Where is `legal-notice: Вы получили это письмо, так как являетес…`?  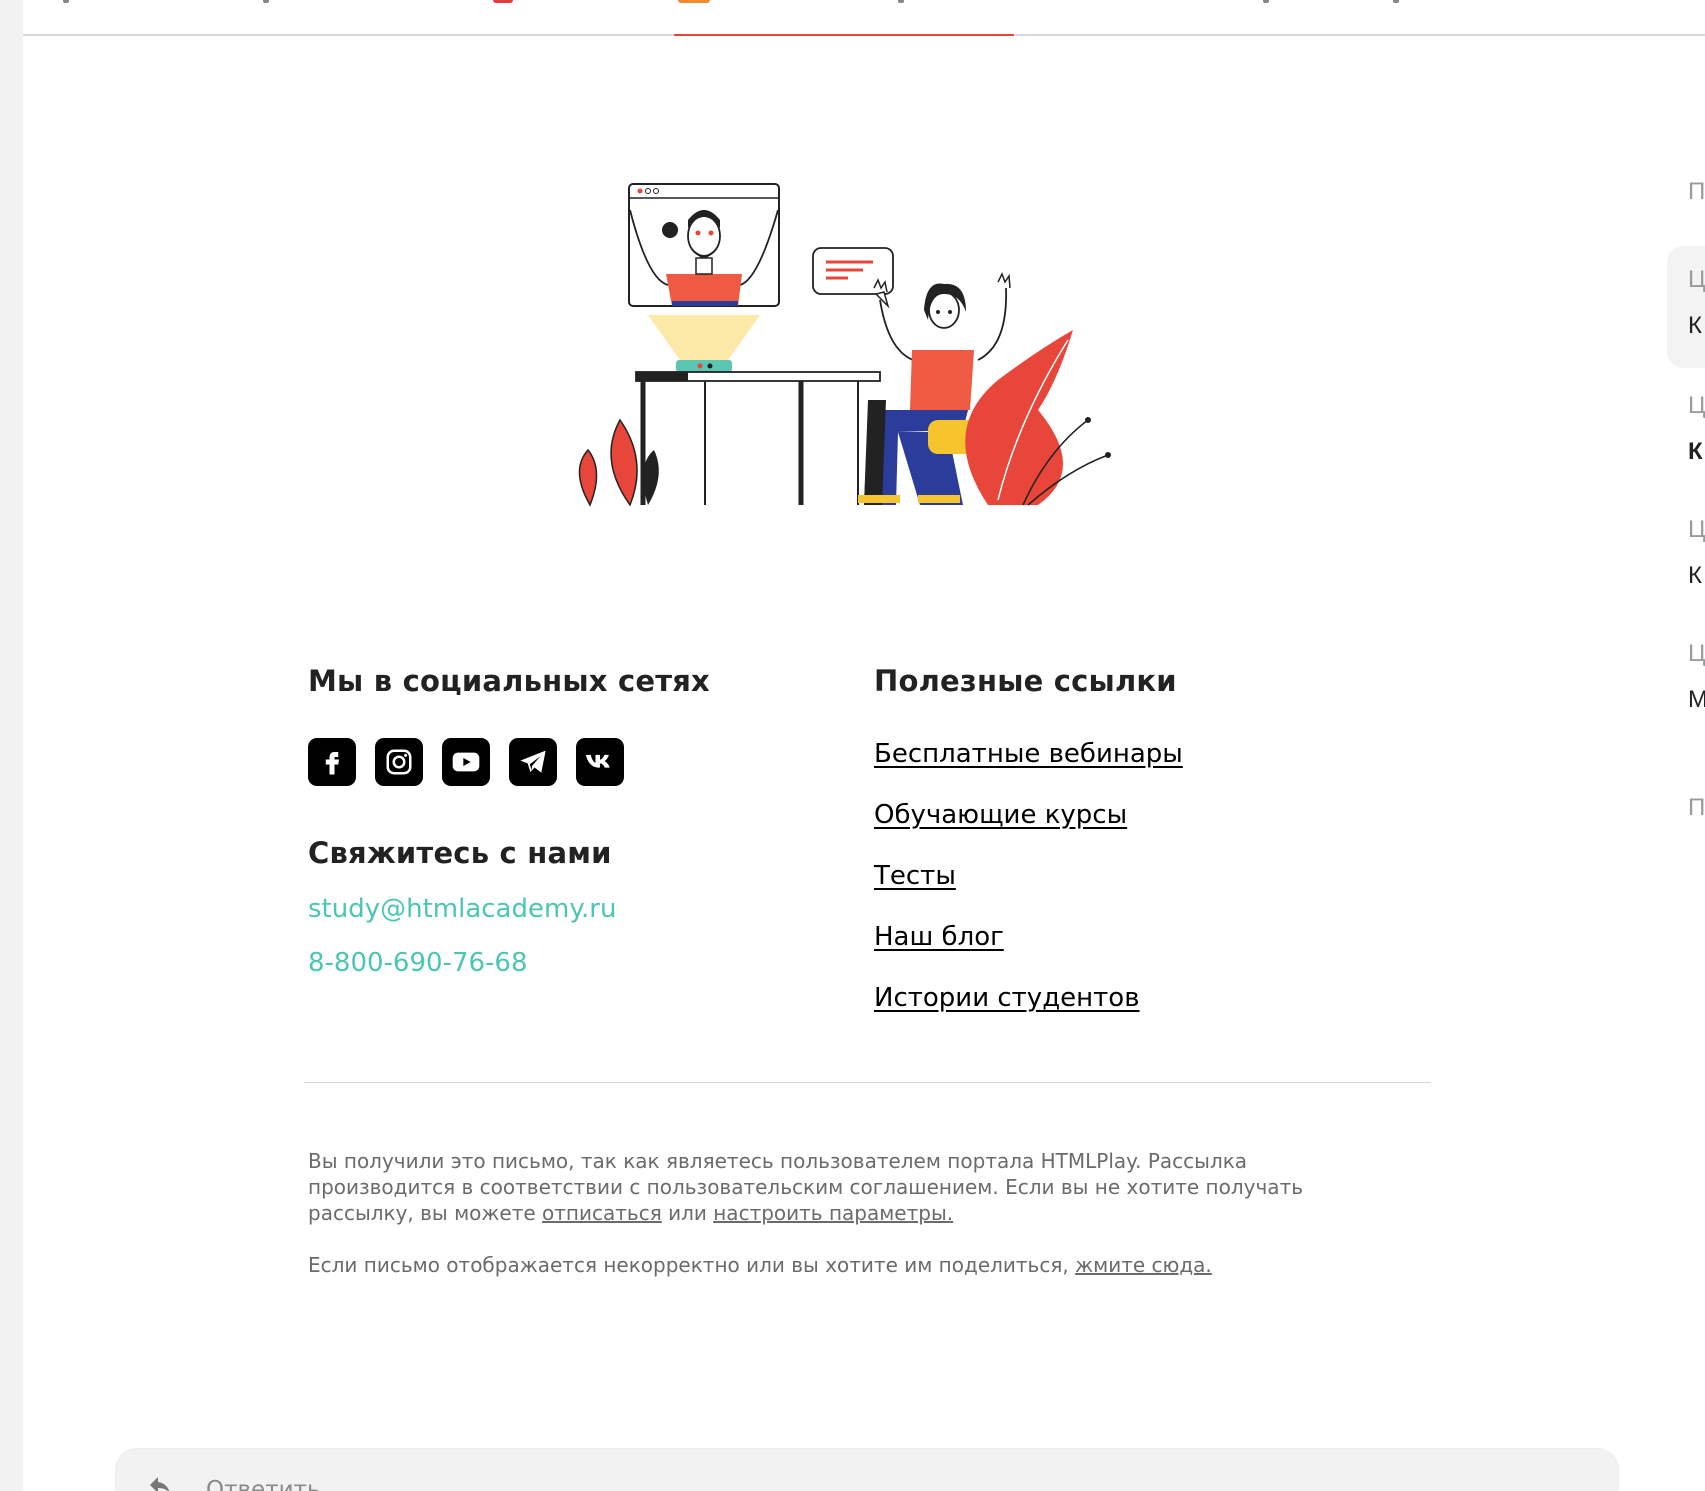 legal-notice: Вы получили это письмо, так как являетес… is located at coordinates (848, 1213).